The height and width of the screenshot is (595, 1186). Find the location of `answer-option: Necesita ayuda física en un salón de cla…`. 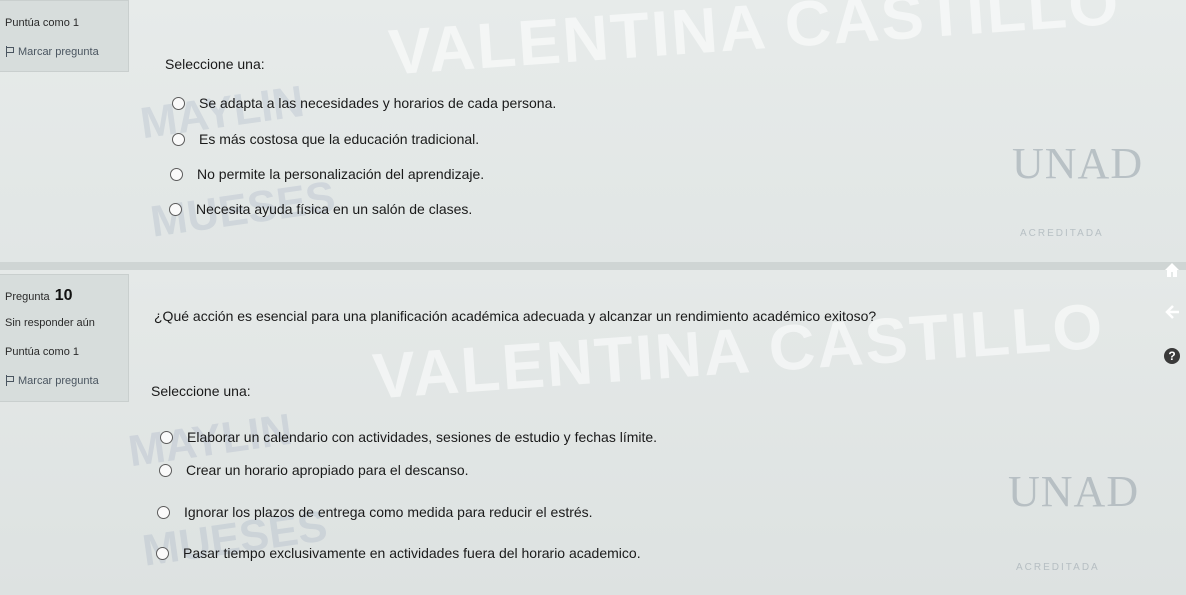

answer-option: Necesita ayuda física en un salón de cla… is located at coordinates (320, 209).